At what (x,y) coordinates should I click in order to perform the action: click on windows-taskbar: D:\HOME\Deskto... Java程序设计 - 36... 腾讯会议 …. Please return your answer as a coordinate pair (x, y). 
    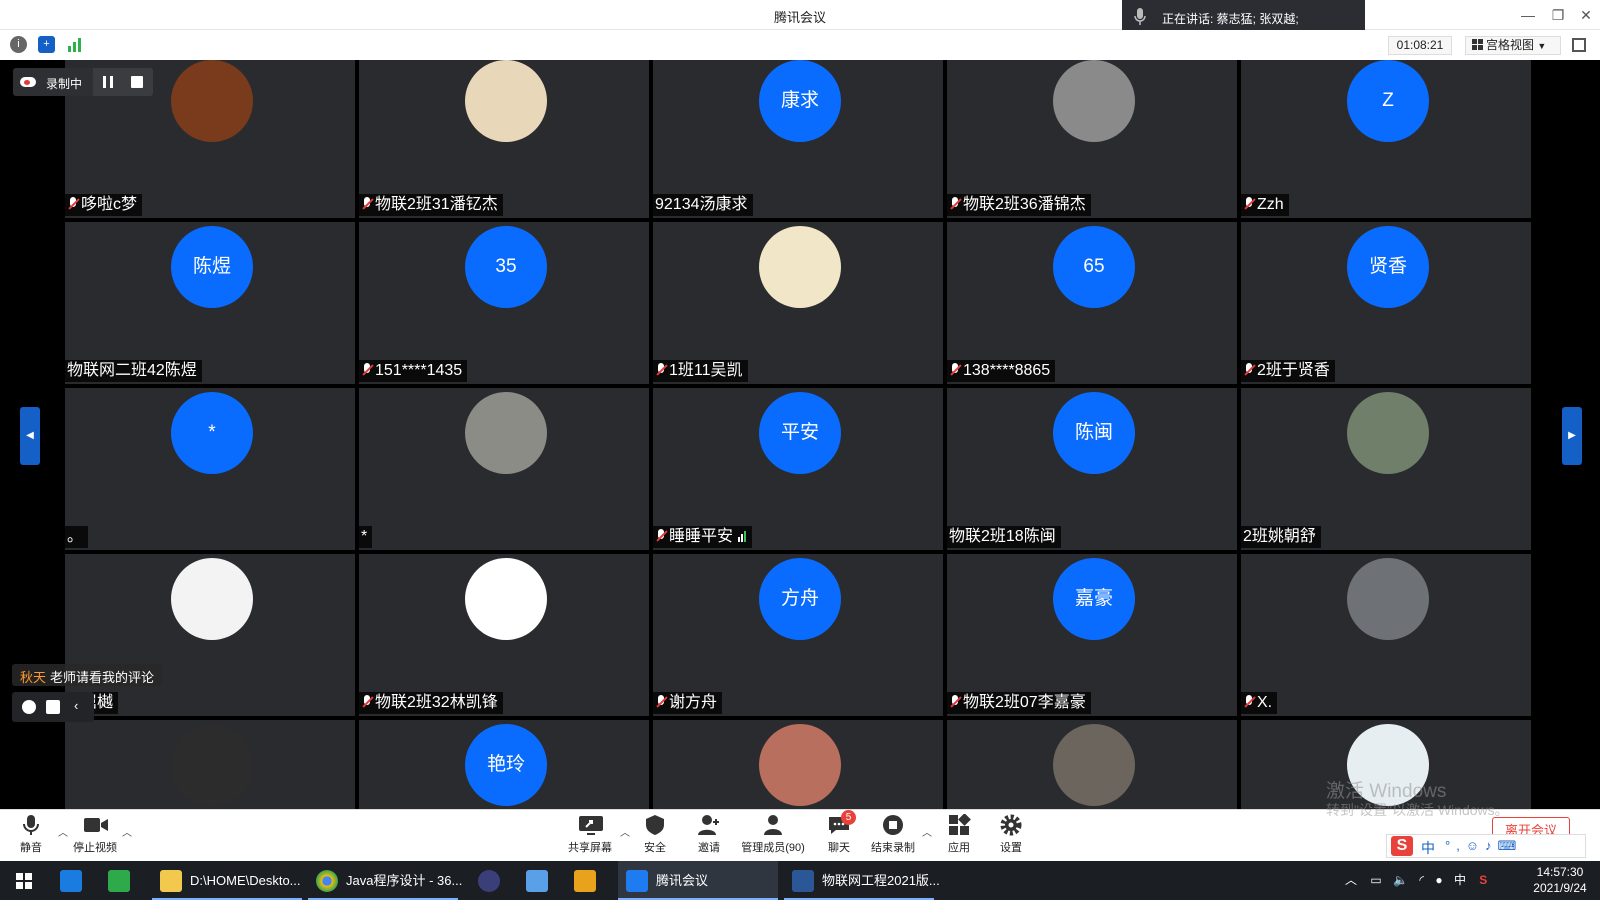
    Looking at the image, I should click on (800, 880).